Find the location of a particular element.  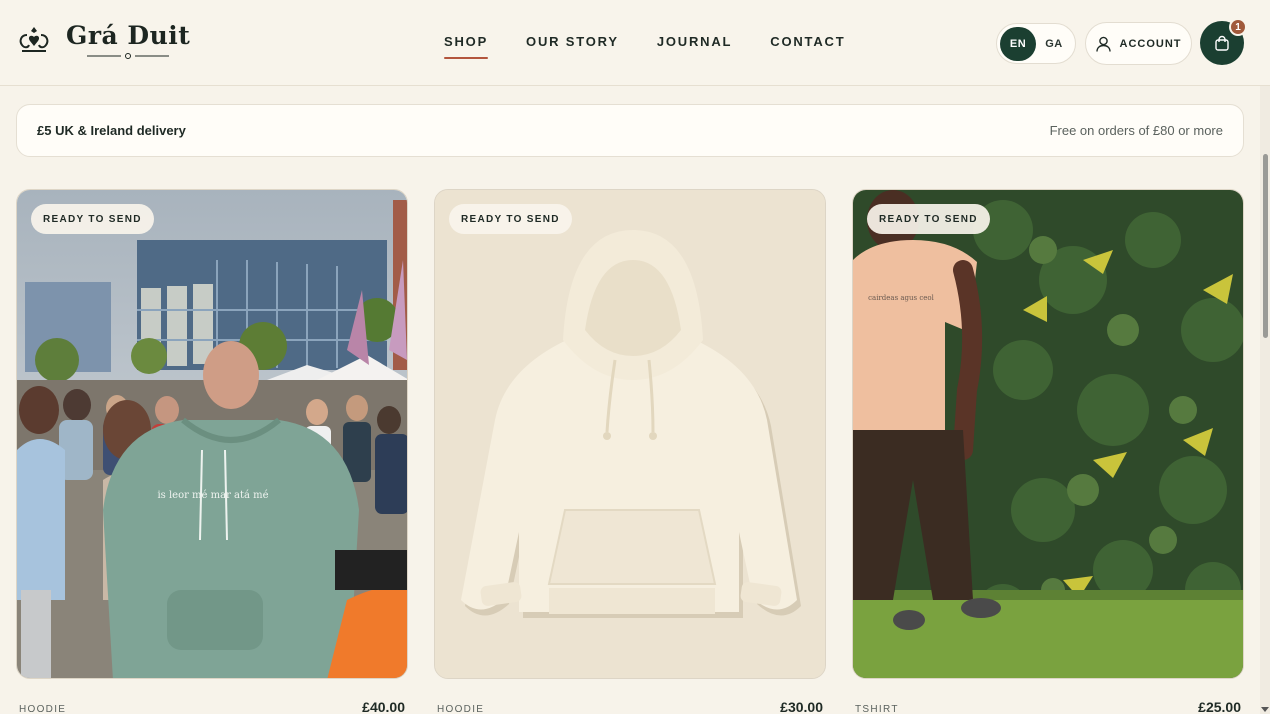

claddagh-icon is located at coordinates (34, 39).